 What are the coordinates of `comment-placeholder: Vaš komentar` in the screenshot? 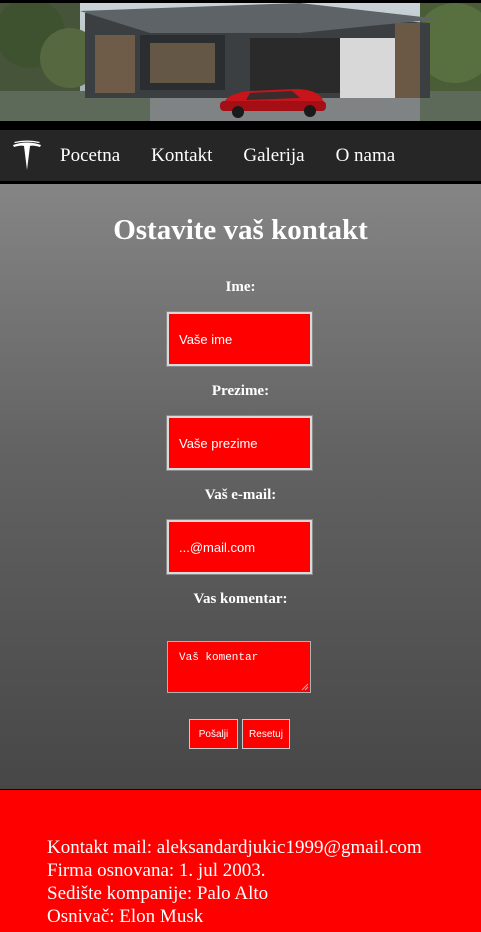 It's located at (219, 658).